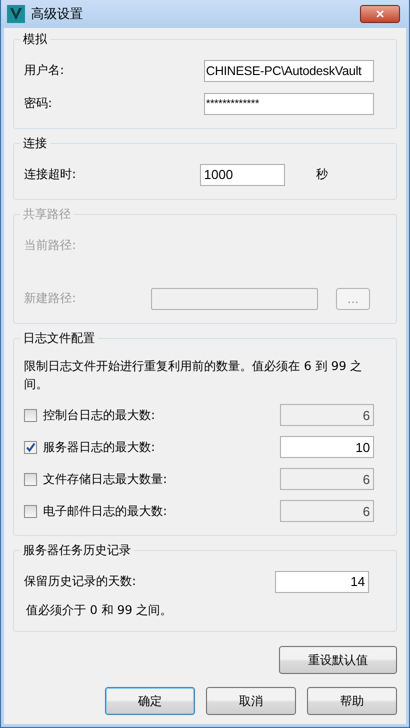 This screenshot has height=728, width=410. Describe the element at coordinates (352, 701) in the screenshot. I see `dialog-button: 帮助` at that location.